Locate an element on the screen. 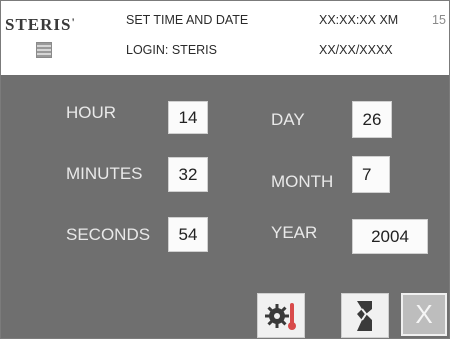 This screenshot has width=450, height=339. brand-emblem-icon is located at coordinates (44, 50).